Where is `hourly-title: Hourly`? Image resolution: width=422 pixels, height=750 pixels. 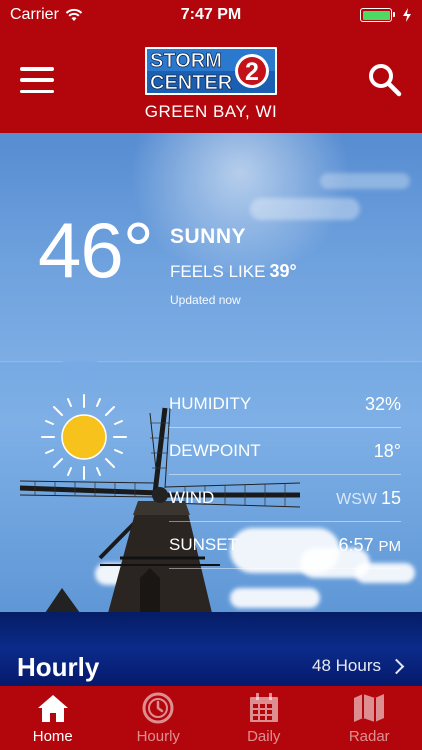
hourly-title: Hourly is located at coordinates (58, 667).